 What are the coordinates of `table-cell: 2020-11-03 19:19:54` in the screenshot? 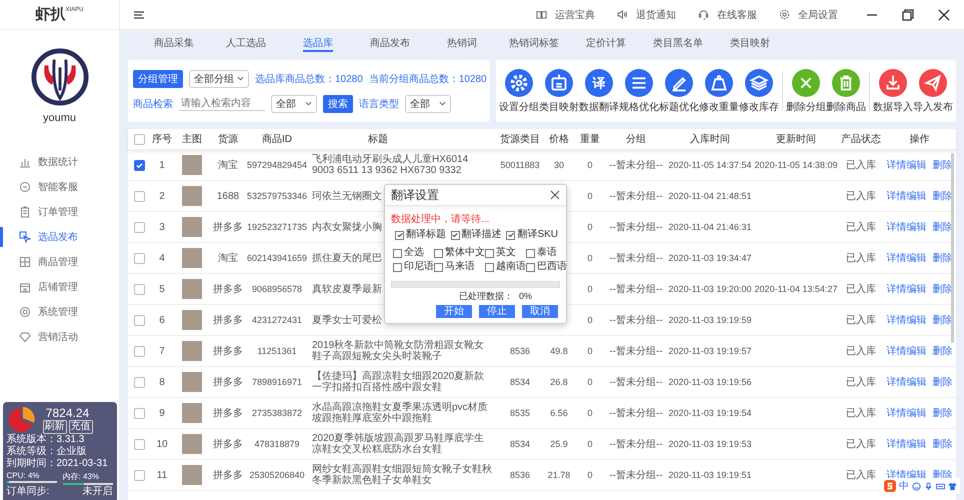 It's located at (710, 413).